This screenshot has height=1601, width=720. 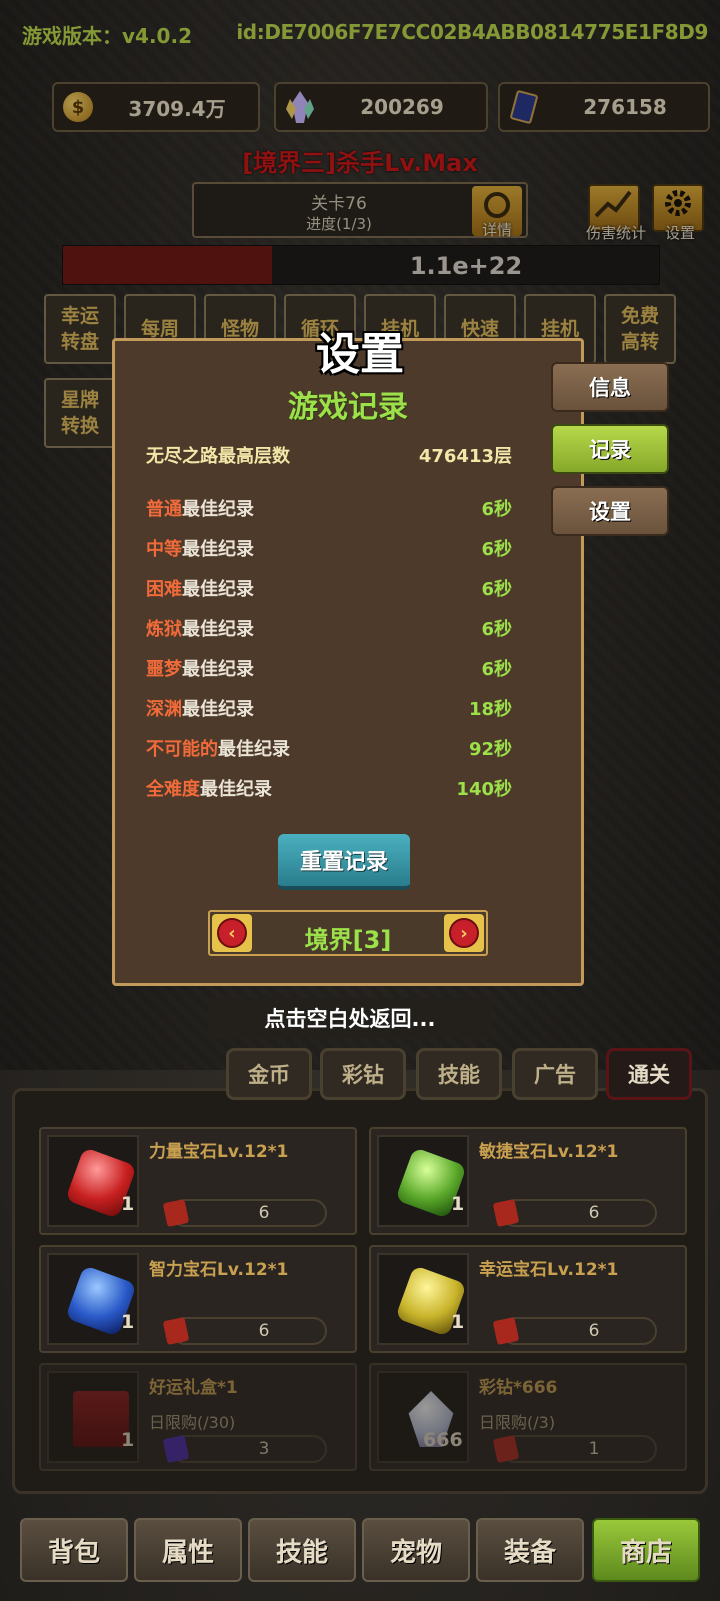 What do you see at coordinates (555, 1074) in the screenshot?
I see `tab-ads: 广告` at bounding box center [555, 1074].